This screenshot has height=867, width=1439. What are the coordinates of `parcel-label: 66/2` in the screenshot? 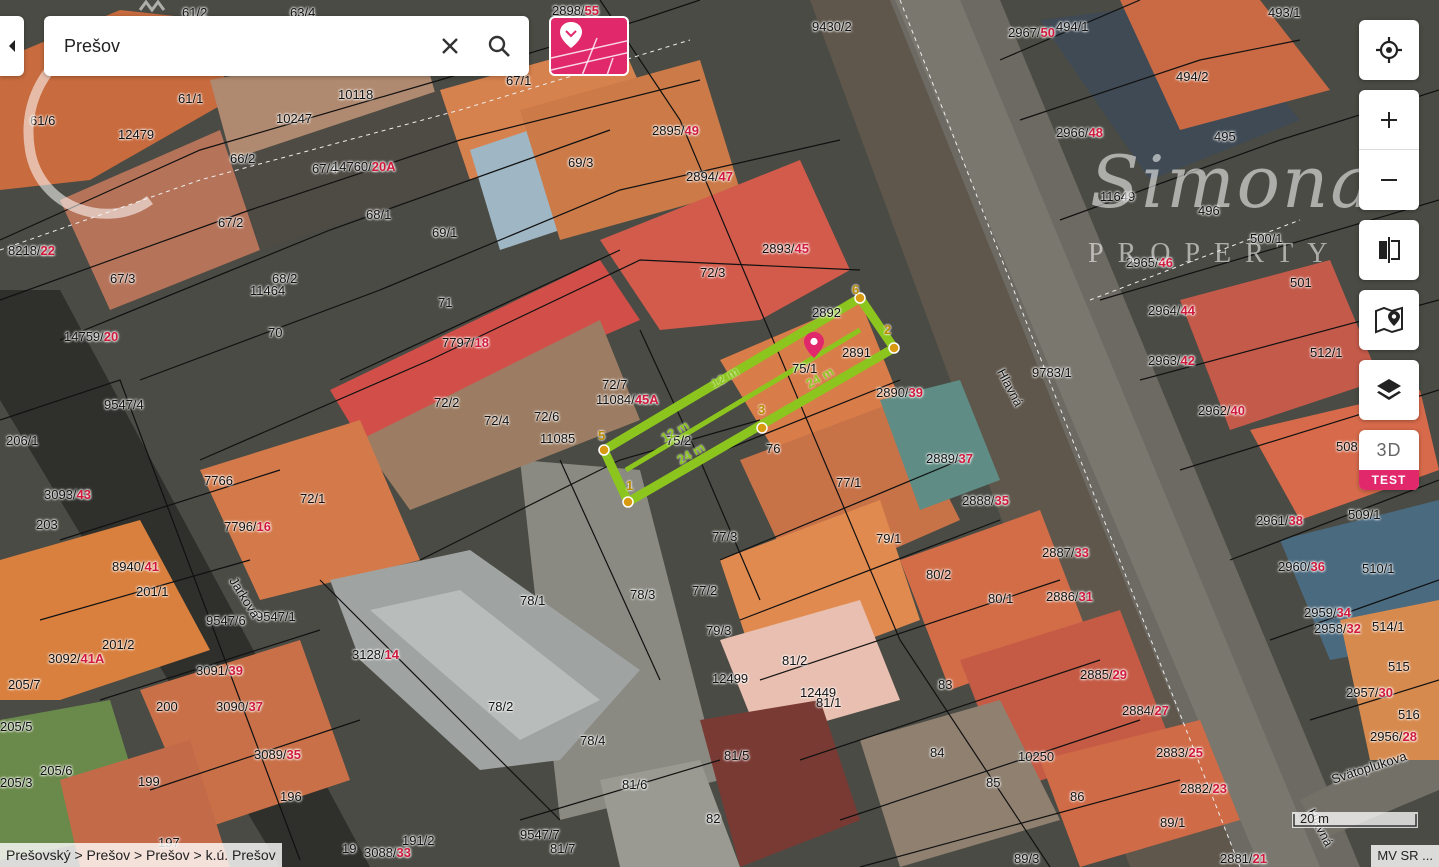 It's located at (242, 158).